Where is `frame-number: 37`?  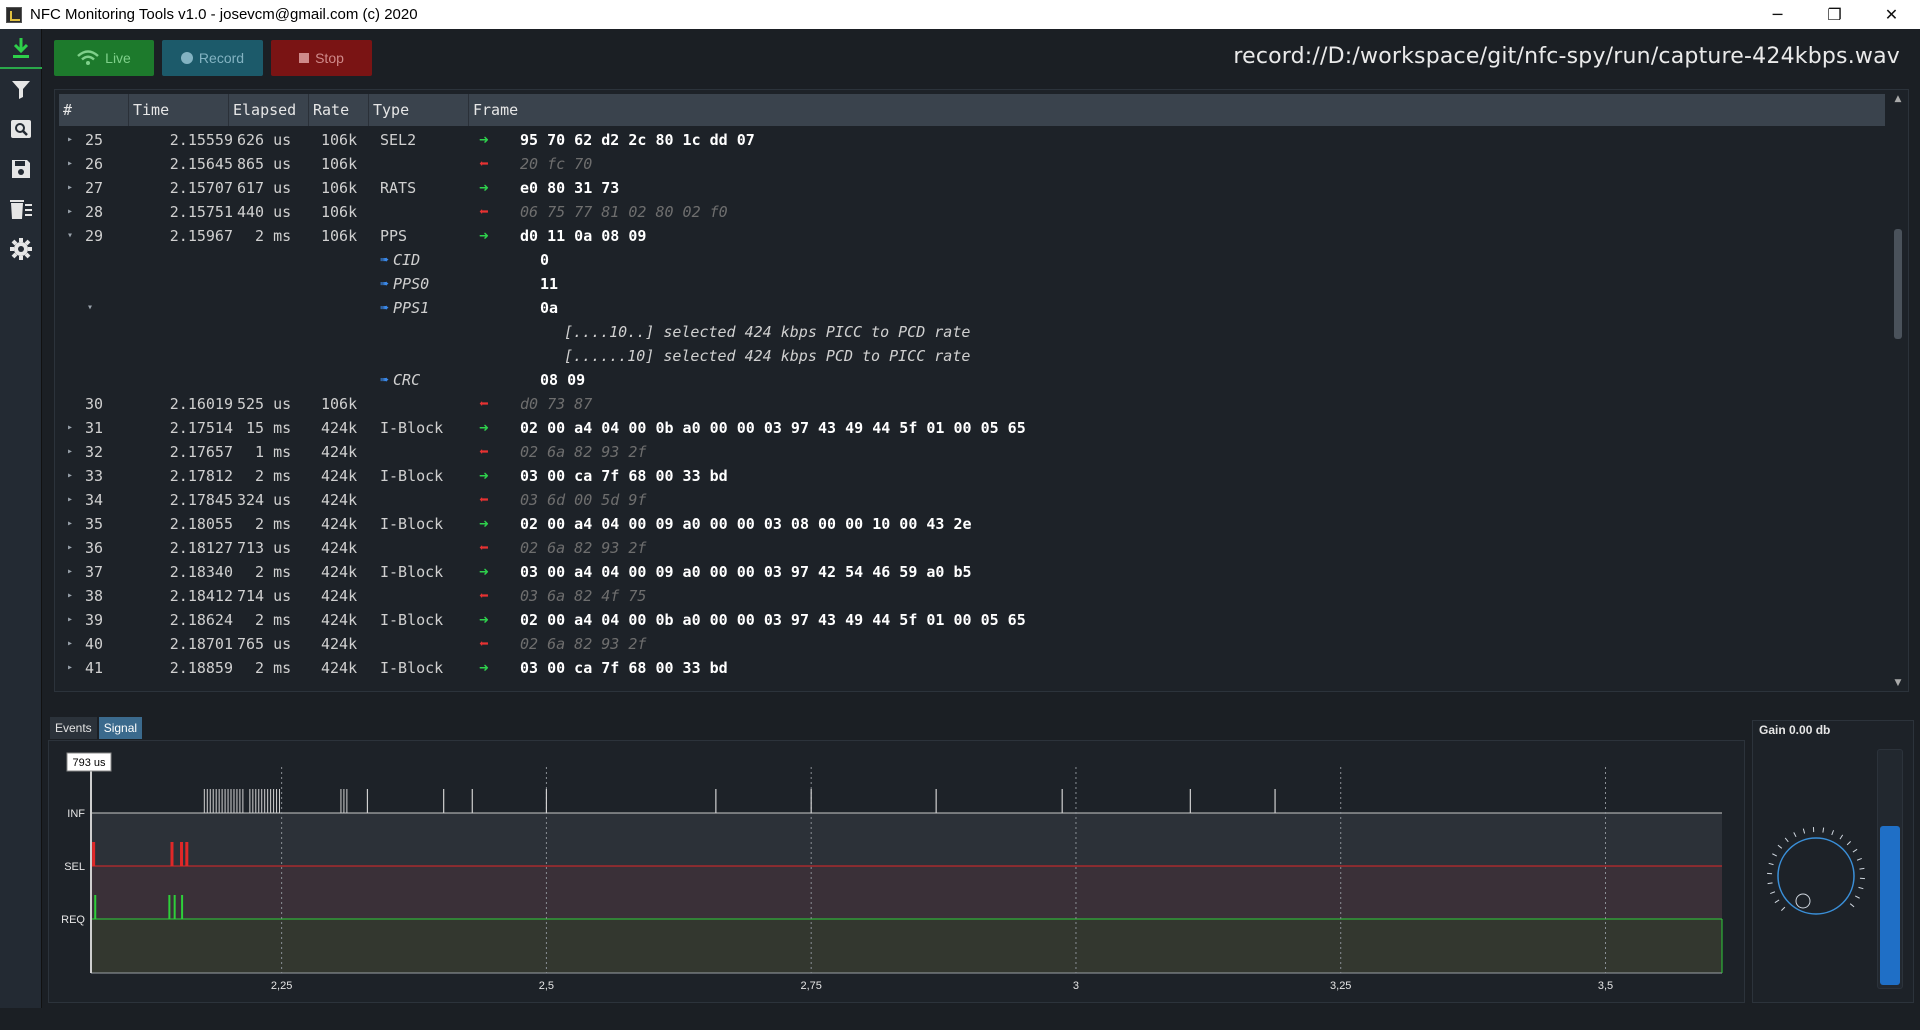
frame-number: 37 is located at coordinates (94, 572).